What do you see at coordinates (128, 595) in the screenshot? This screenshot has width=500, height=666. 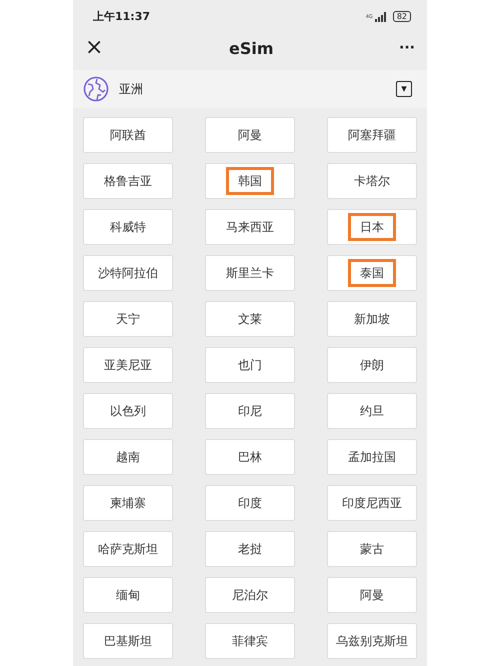 I see `country-button: 缅甸` at bounding box center [128, 595].